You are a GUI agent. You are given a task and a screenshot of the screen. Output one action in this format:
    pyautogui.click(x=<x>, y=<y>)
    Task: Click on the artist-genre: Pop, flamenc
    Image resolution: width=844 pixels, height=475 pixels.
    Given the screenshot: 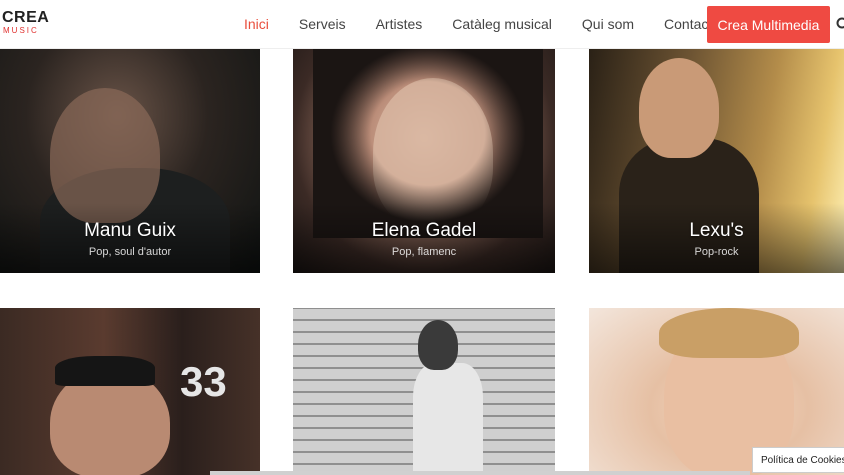 What is the action you would take?
    pyautogui.click(x=424, y=252)
    